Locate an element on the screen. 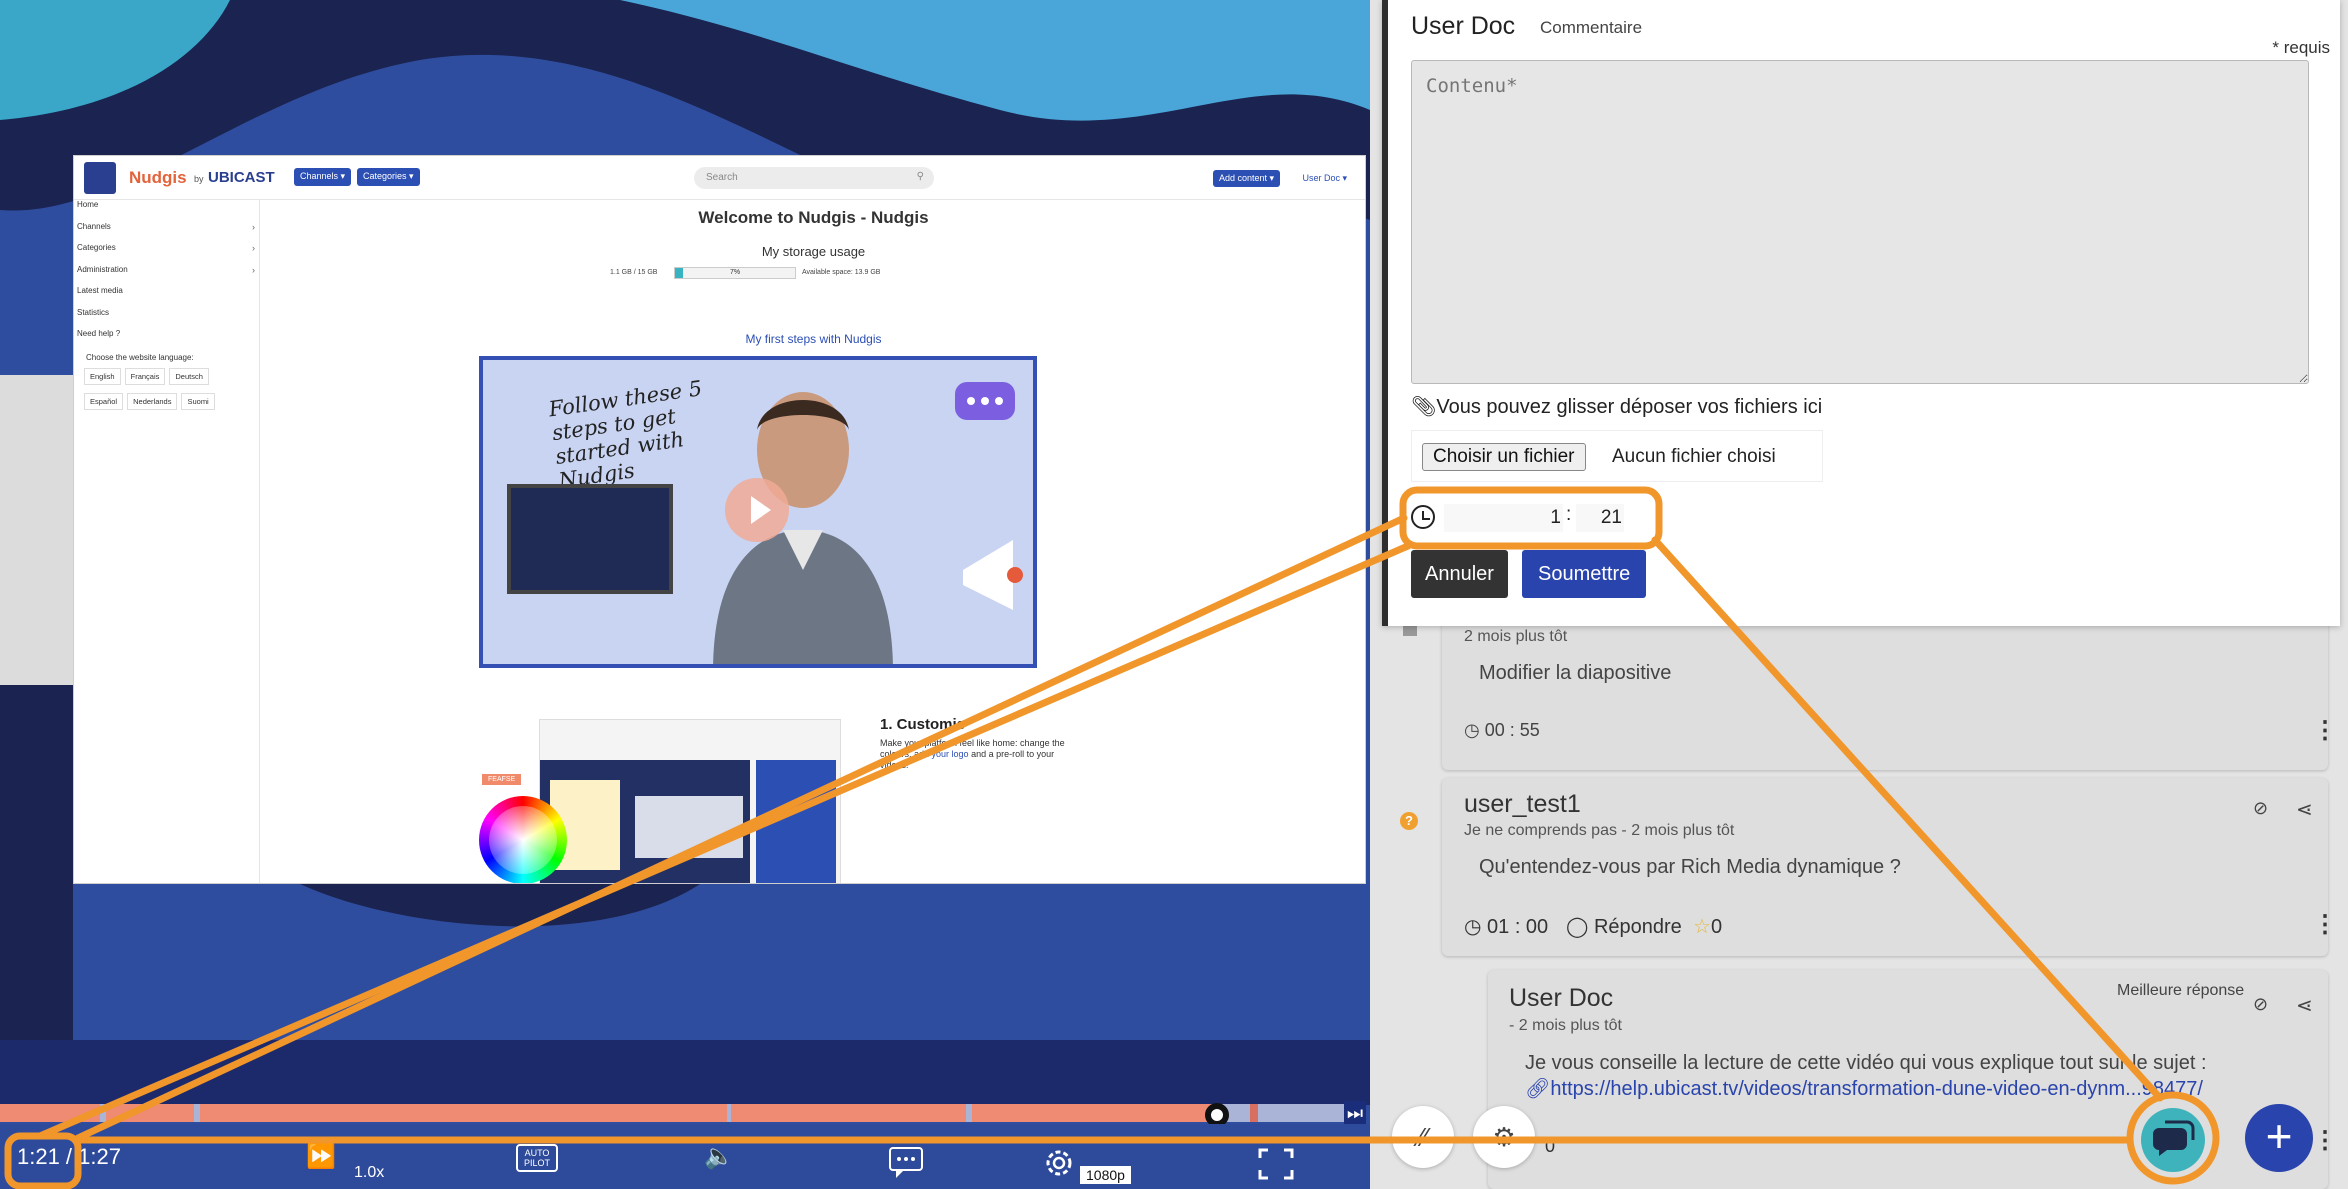 The height and width of the screenshot is (1189, 2348). choose-file-button: Choisir un fichier is located at coordinates (1504, 457).